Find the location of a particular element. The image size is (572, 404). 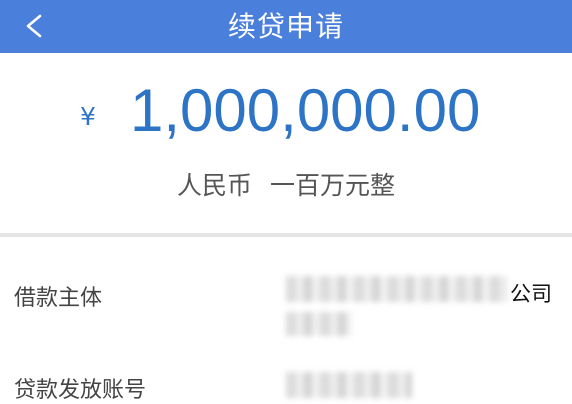

account-row: 贷款发放账号 is located at coordinates (286, 384).